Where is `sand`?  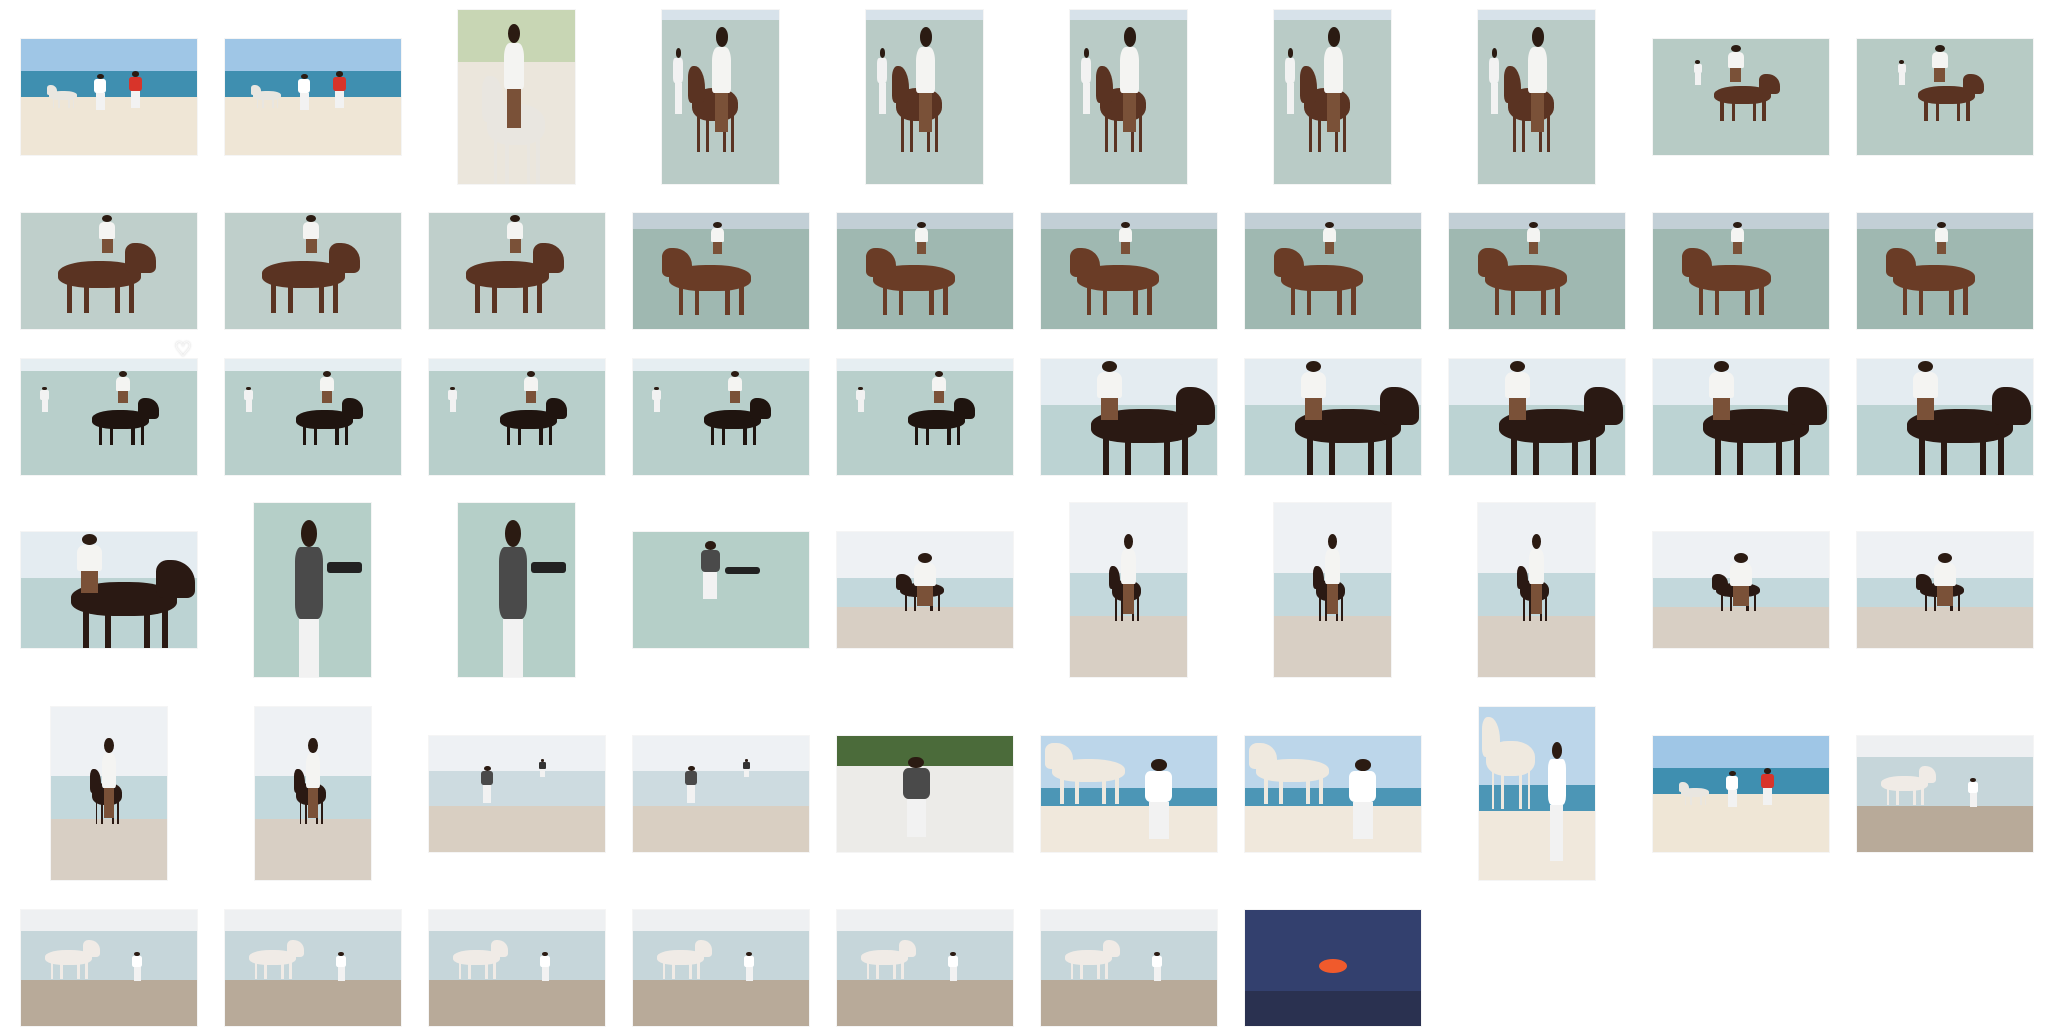 sand is located at coordinates (1128, 646).